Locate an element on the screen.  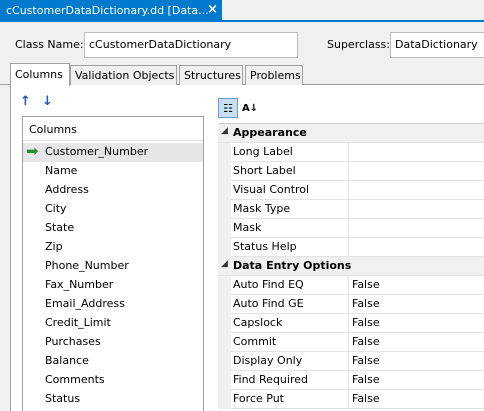
arrow-up-icon: ↑ is located at coordinates (25, 101).